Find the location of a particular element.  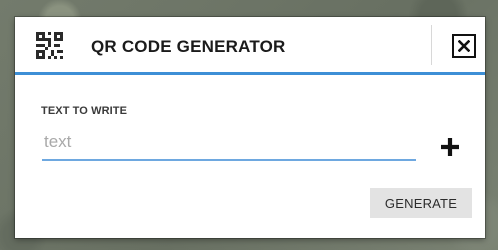

generate-button: GENERATE is located at coordinates (421, 203).